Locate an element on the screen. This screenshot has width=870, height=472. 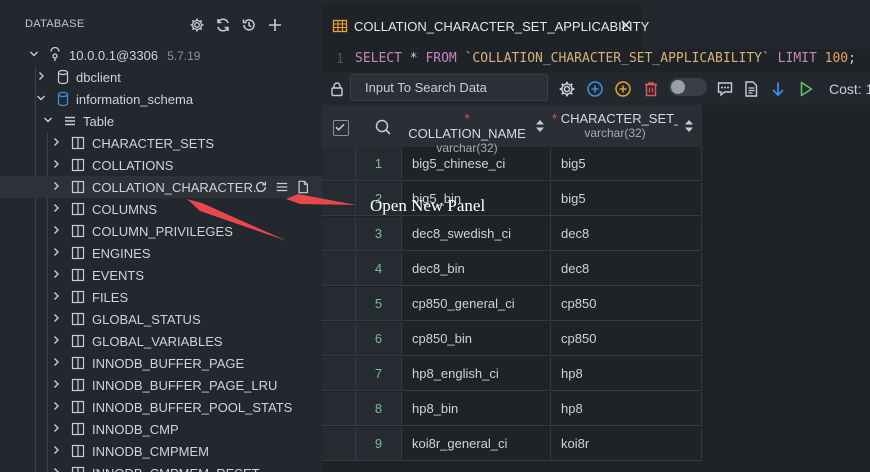
run-icon is located at coordinates (806, 89).